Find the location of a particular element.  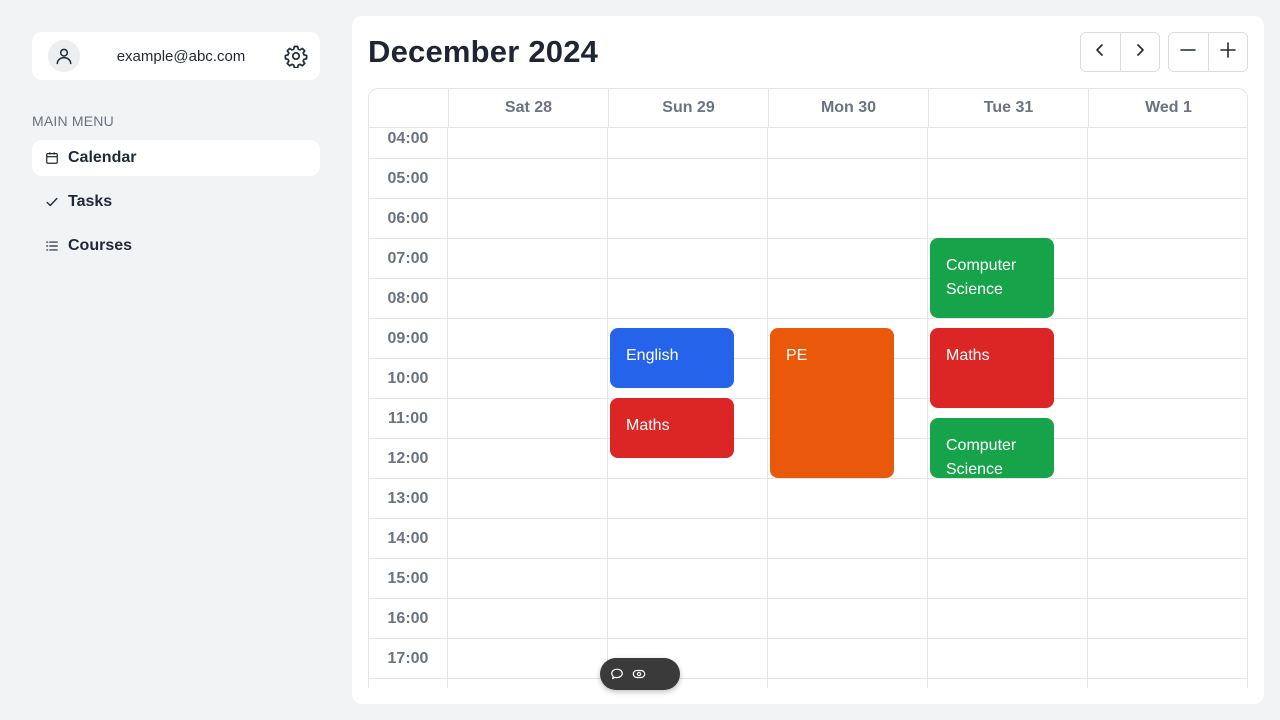

check-icon is located at coordinates (52, 202).